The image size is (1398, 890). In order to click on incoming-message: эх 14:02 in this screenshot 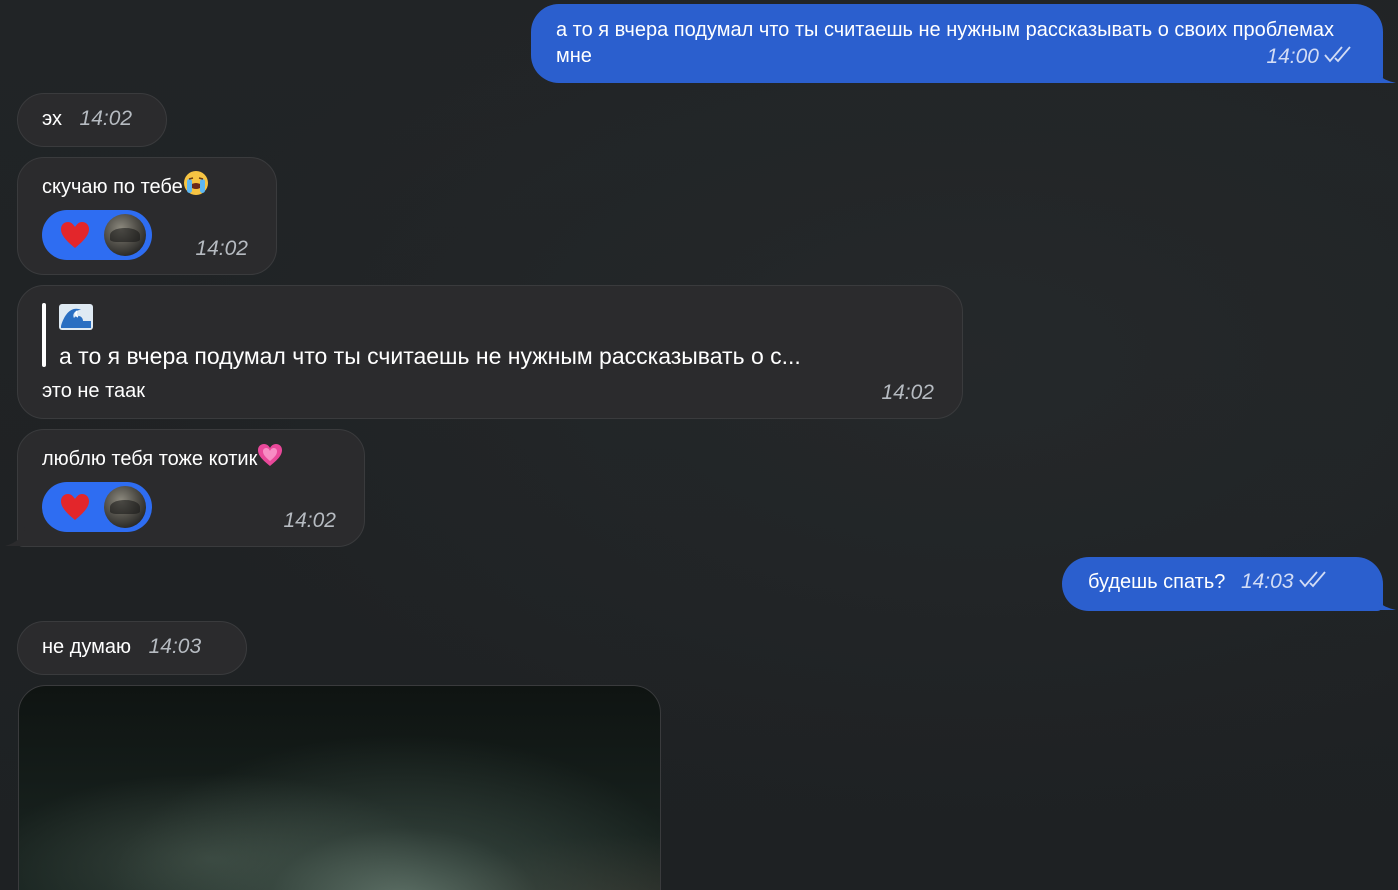, I will do `click(92, 120)`.